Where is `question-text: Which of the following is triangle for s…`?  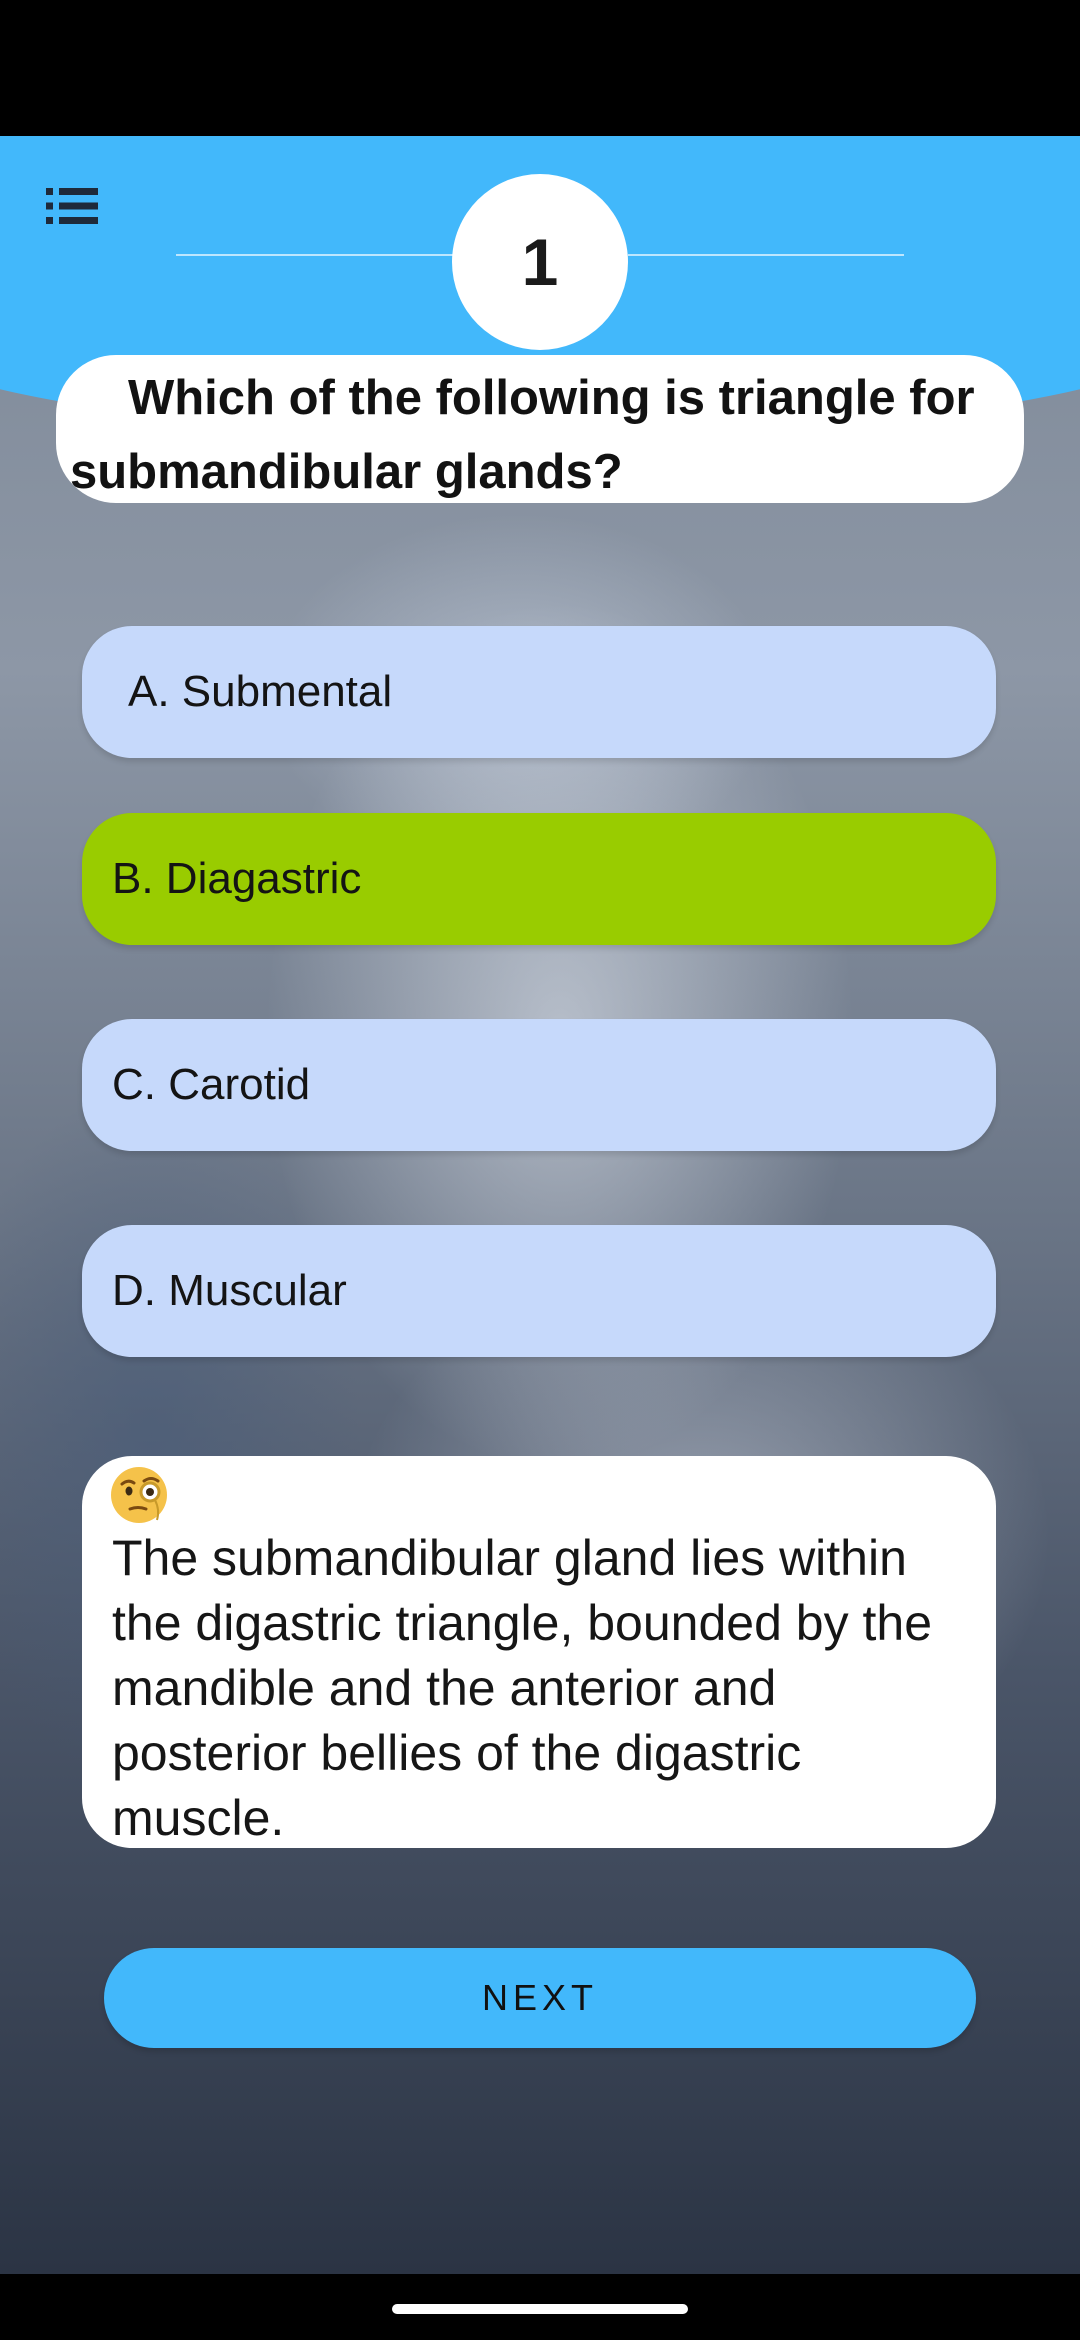 question-text: Which of the following is triangle for s… is located at coordinates (540, 429).